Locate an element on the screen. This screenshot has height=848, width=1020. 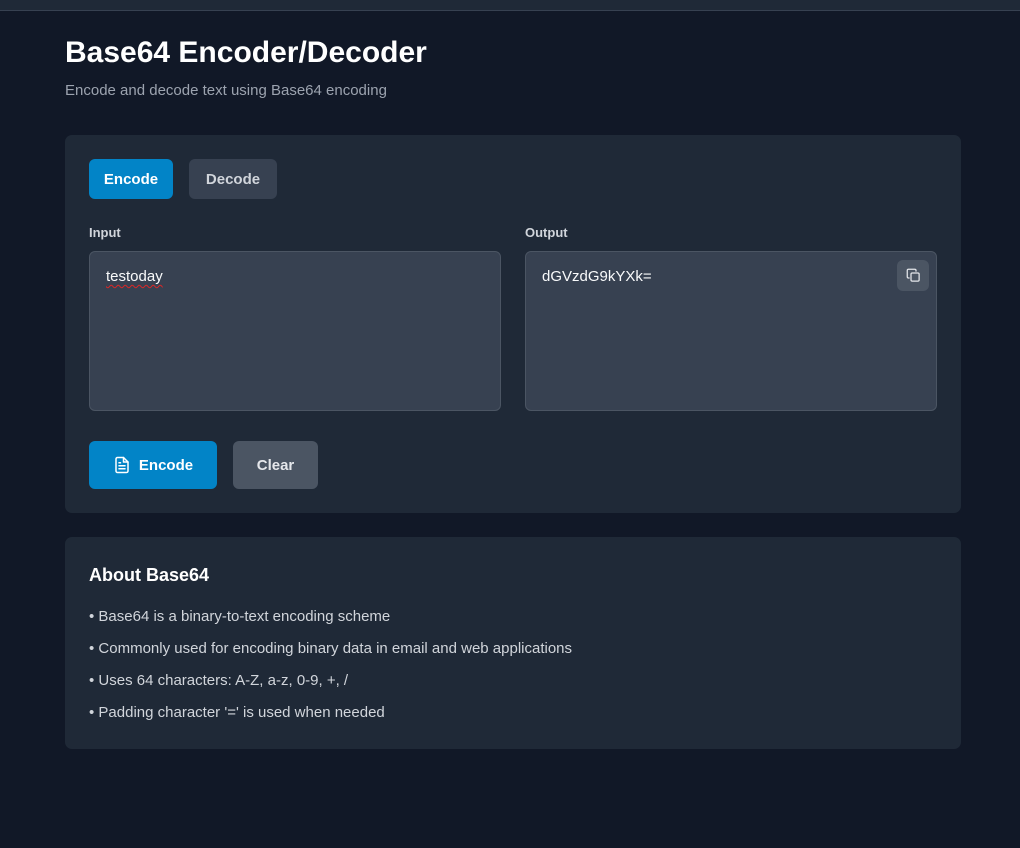
input-label: Input is located at coordinates (105, 232).